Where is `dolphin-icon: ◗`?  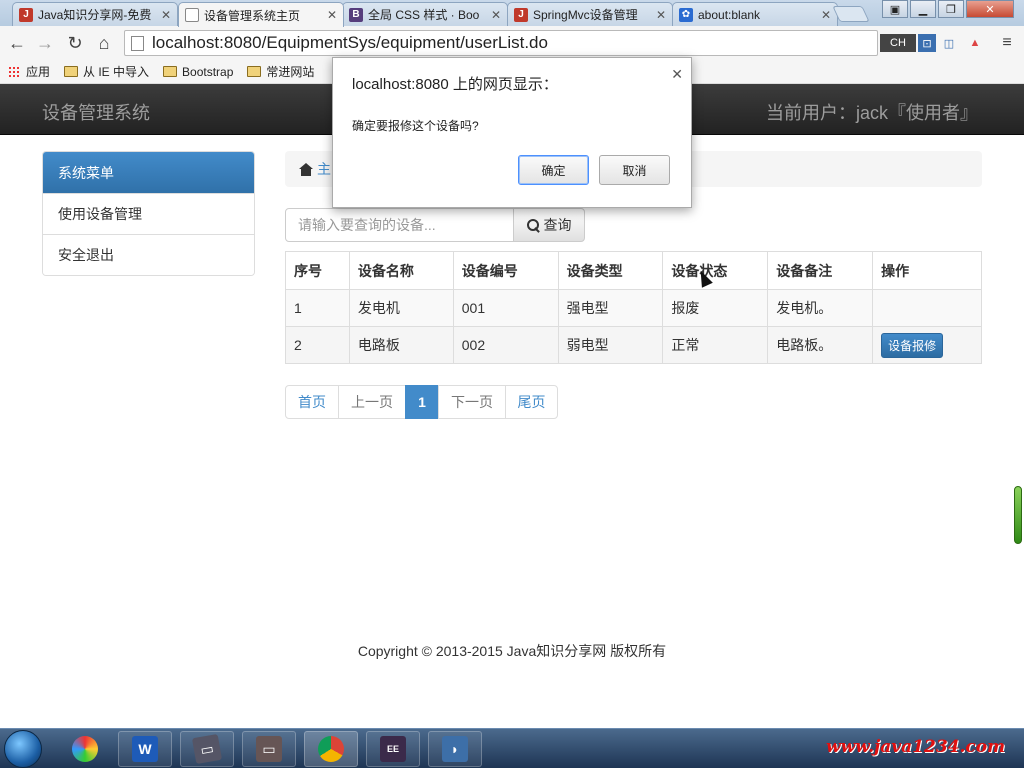 dolphin-icon: ◗ is located at coordinates (455, 749).